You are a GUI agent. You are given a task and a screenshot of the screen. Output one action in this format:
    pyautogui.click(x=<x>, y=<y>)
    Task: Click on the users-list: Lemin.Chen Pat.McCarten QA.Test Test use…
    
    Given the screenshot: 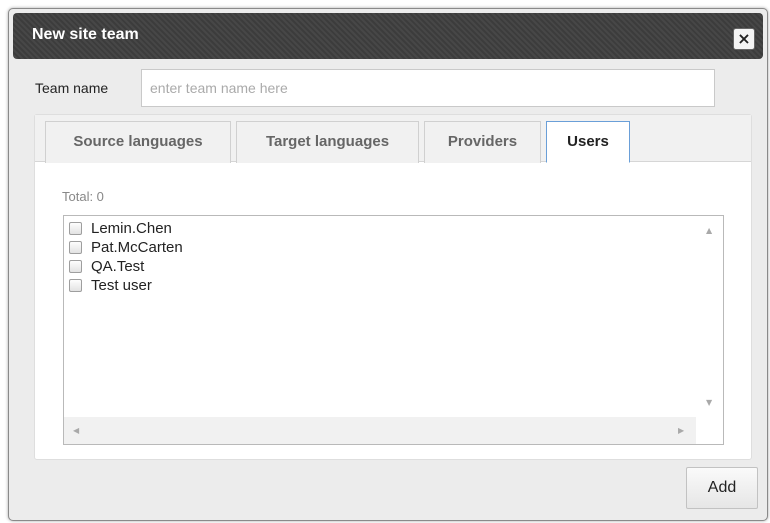 What is the action you would take?
    pyautogui.click(x=123, y=257)
    